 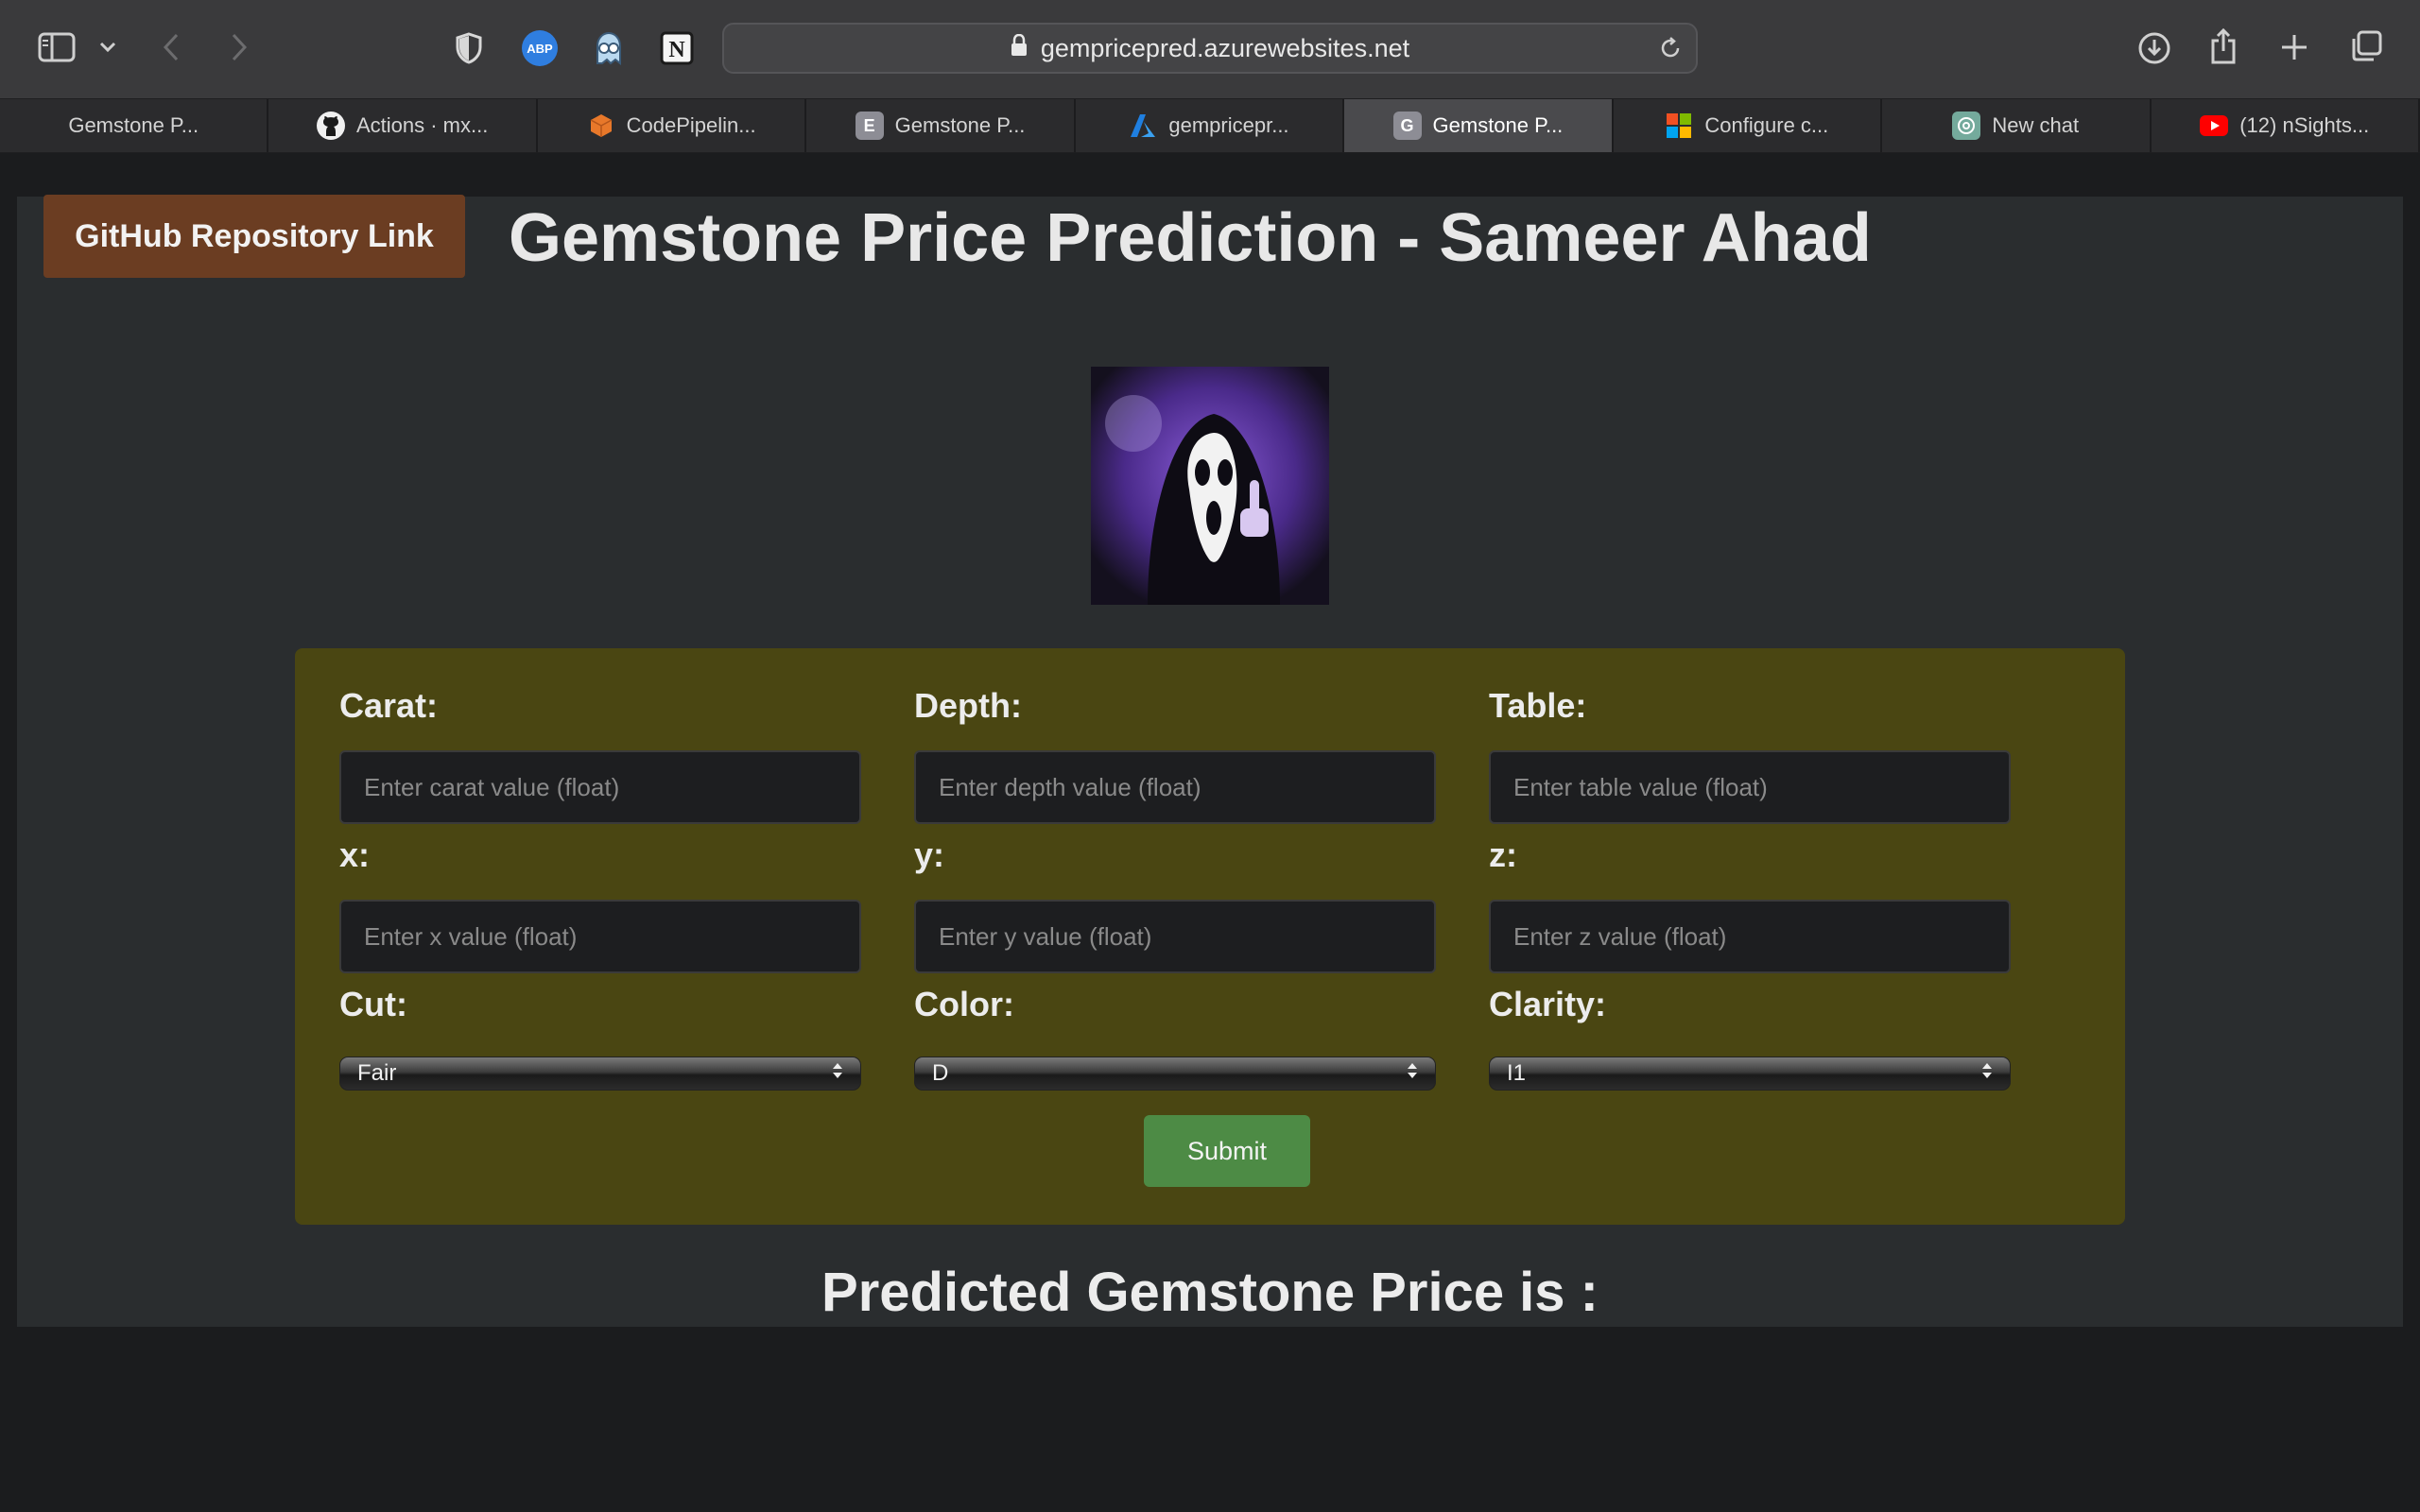 What do you see at coordinates (1670, 51) in the screenshot?
I see `reload-icon` at bounding box center [1670, 51].